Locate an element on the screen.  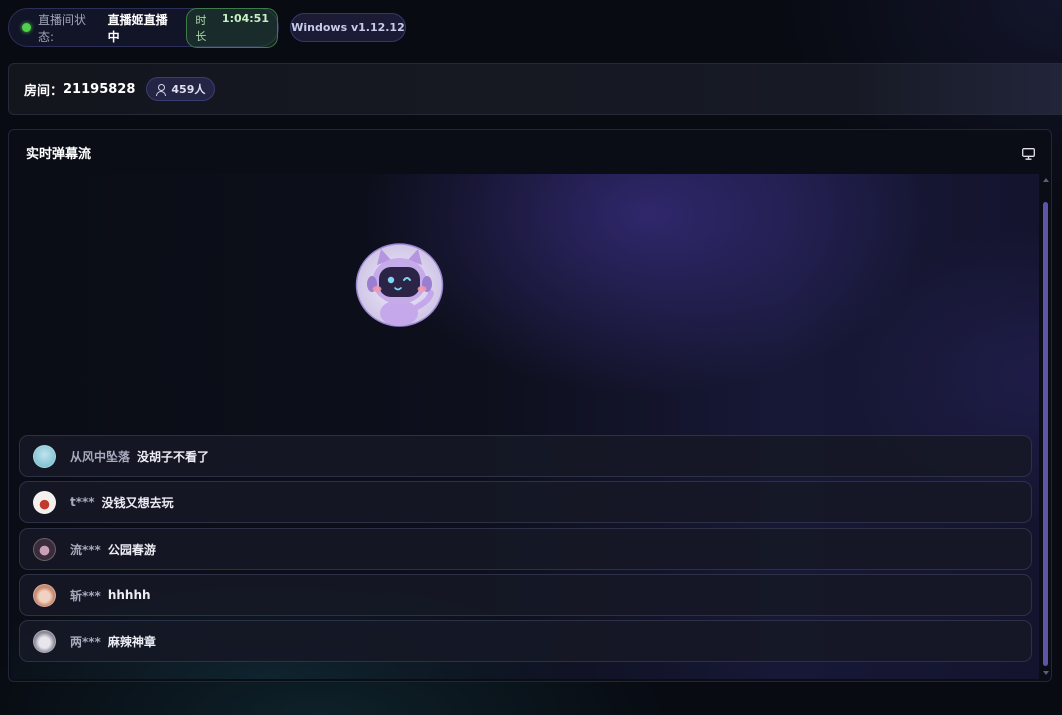
scrollbar-thumb is located at coordinates (1045, 434).